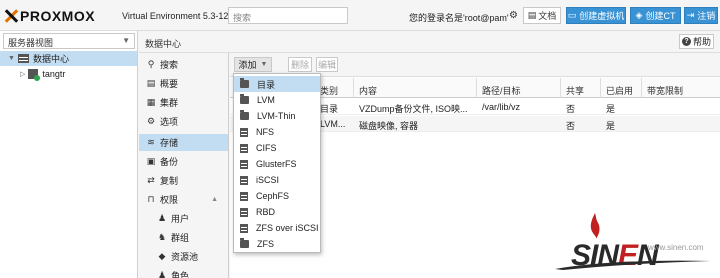 Image resolution: width=720 pixels, height=278 pixels. What do you see at coordinates (459, 18) in the screenshot?
I see `user-info: 您的登录名是'root@pam'` at bounding box center [459, 18].